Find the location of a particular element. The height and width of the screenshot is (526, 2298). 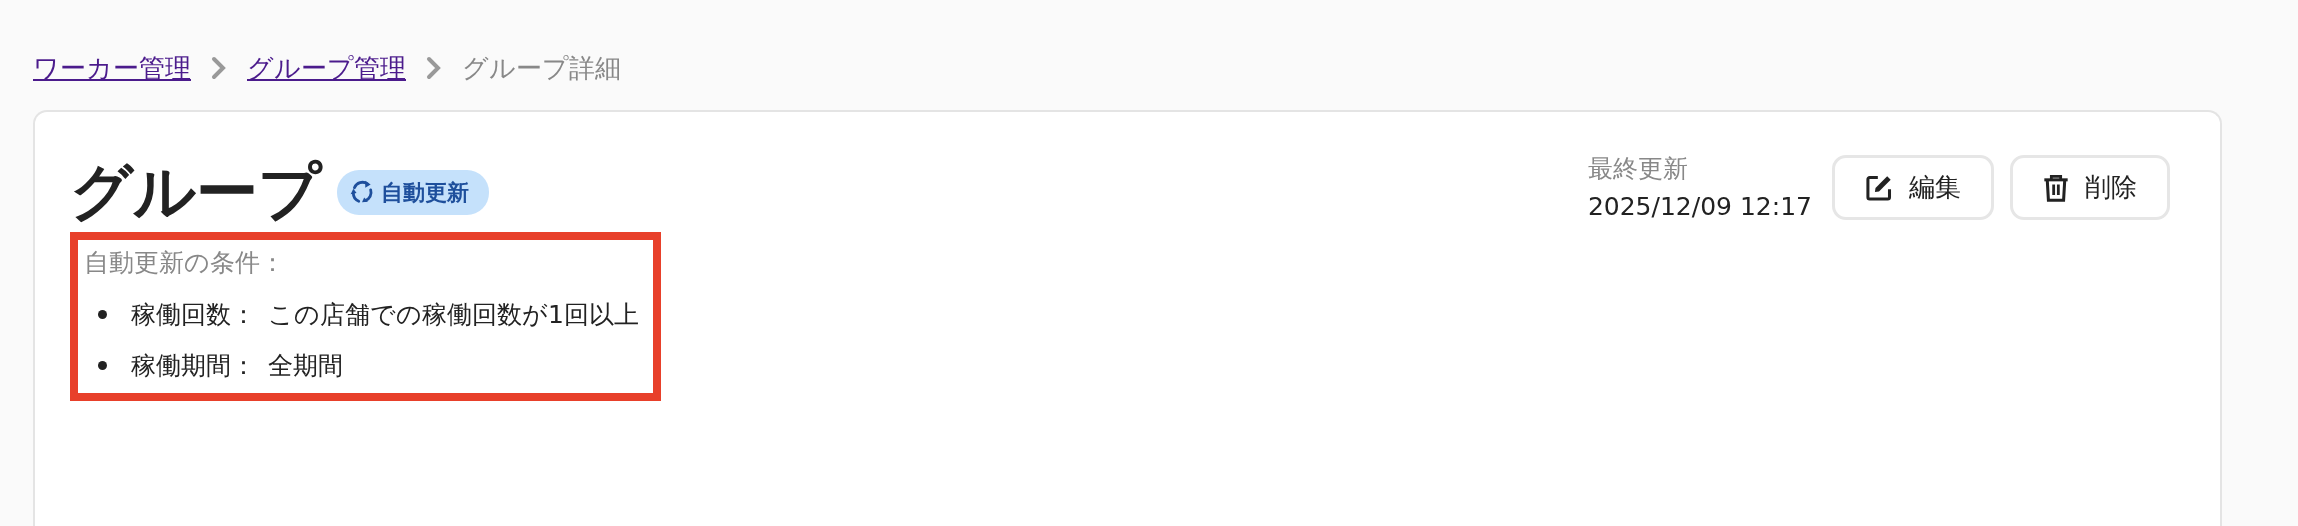

condition-label: 稼働回数： is located at coordinates (193, 314).